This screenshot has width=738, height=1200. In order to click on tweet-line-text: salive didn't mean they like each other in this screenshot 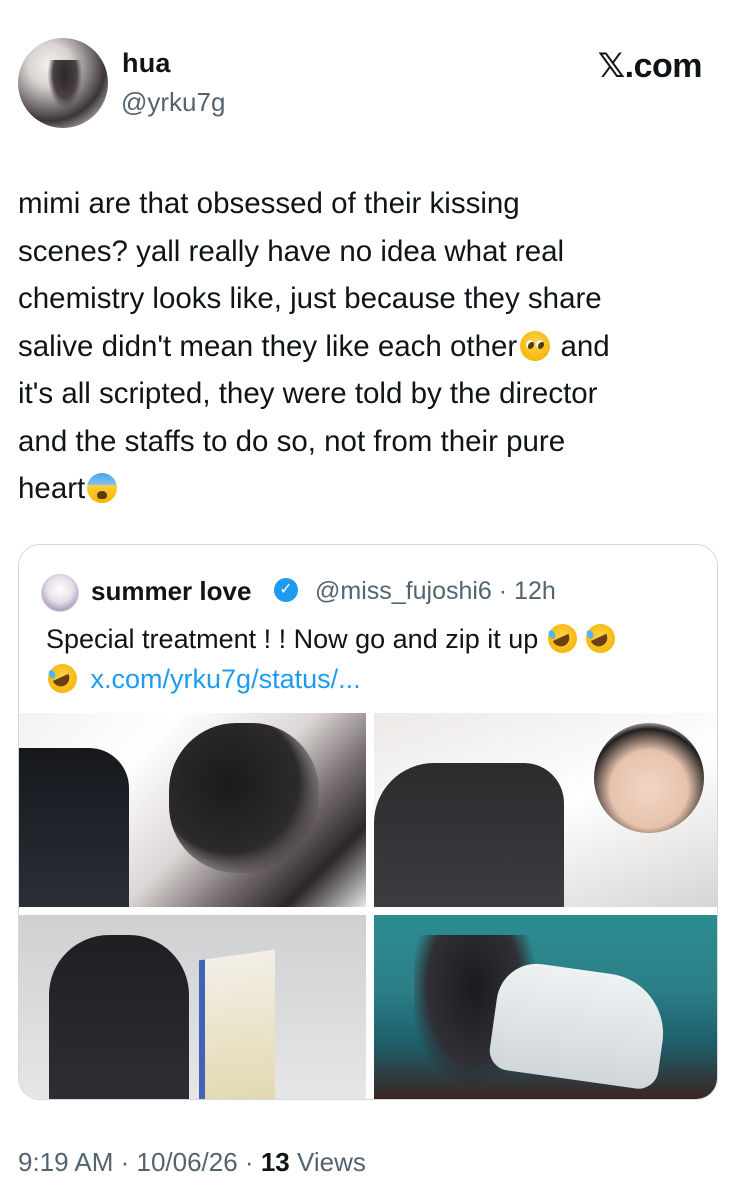, I will do `click(268, 346)`.